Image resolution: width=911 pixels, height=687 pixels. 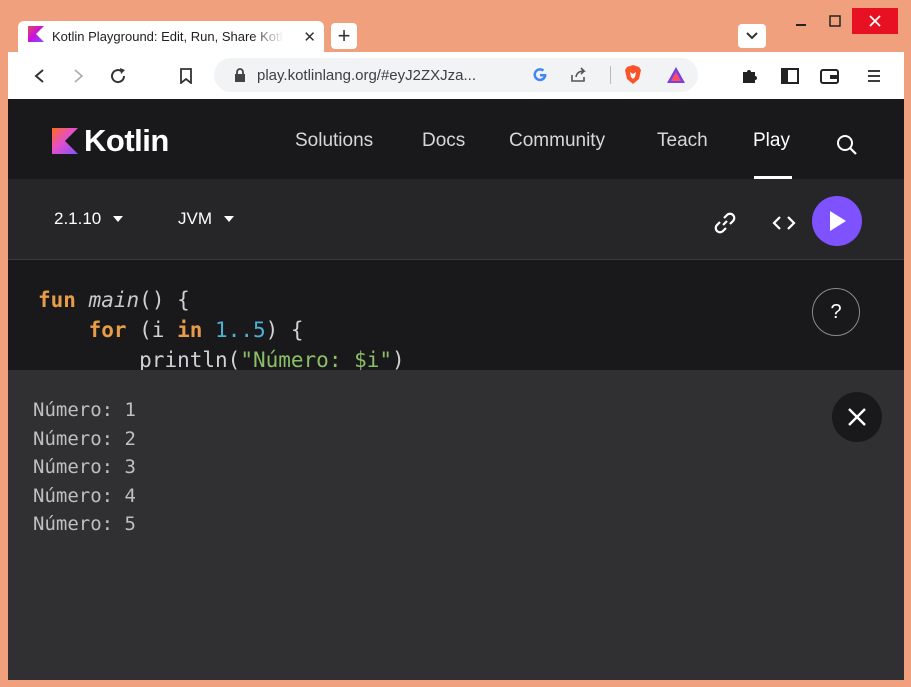 I want to click on tab-search-button, so click(x=752, y=36).